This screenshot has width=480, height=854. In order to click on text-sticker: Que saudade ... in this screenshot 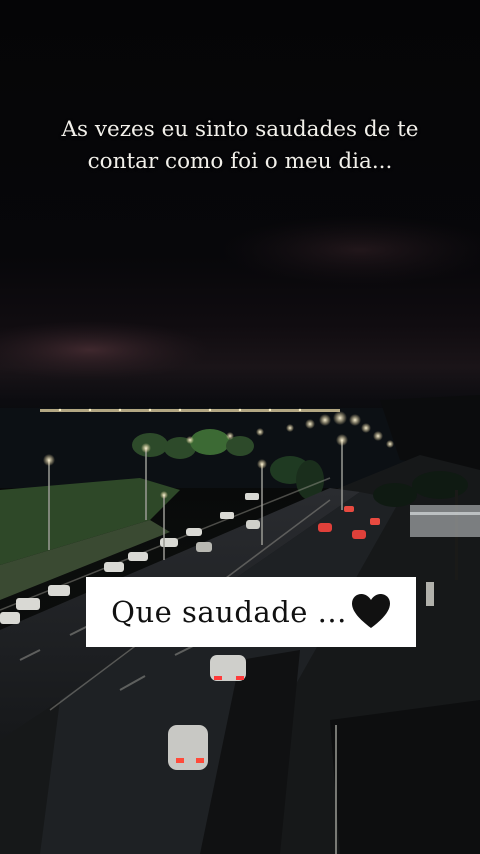, I will do `click(251, 612)`.